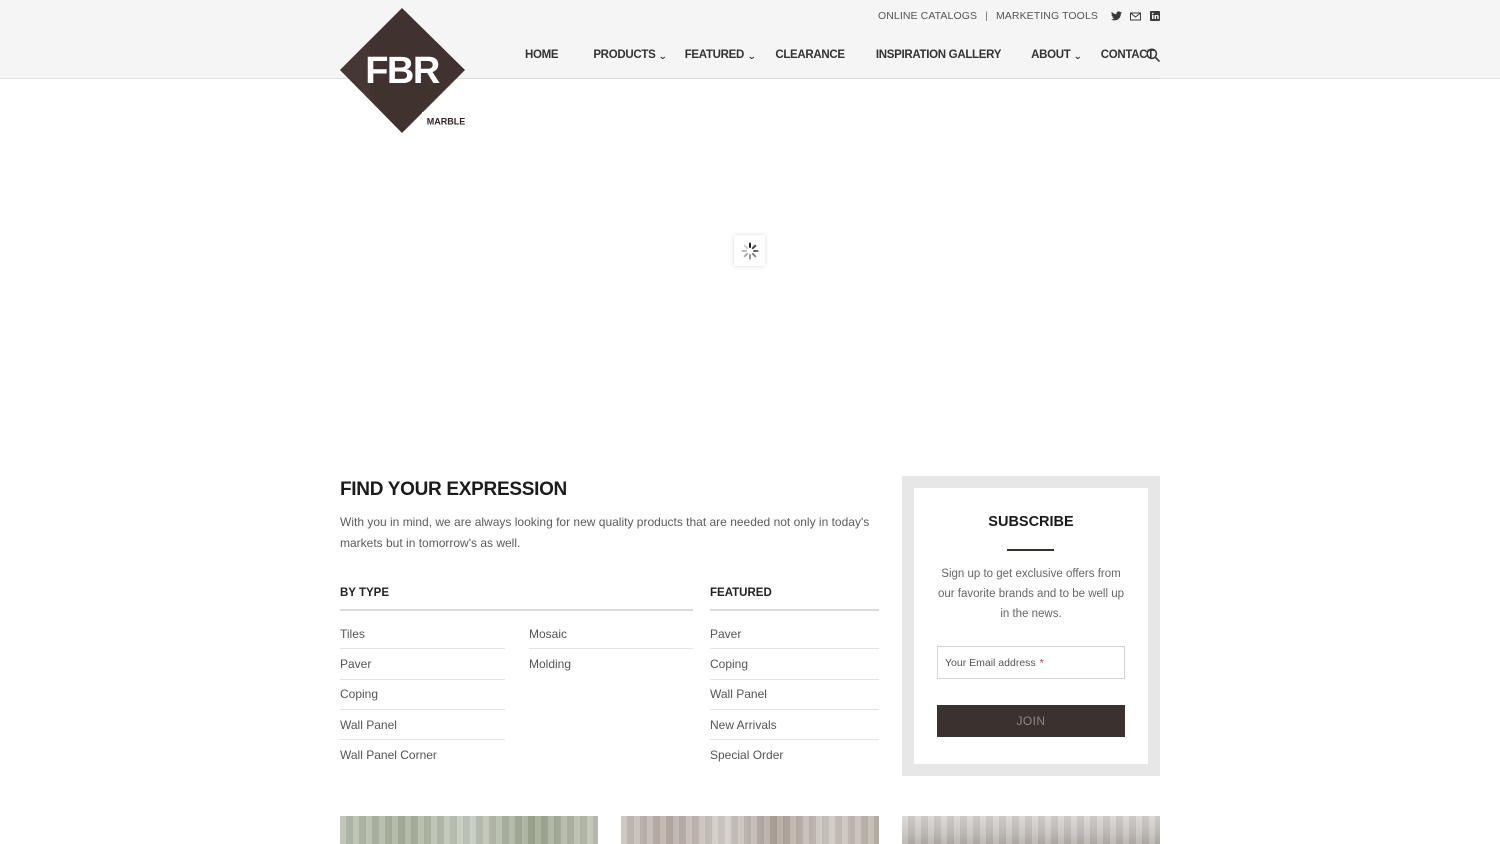 Image resolution: width=1500 pixels, height=844 pixels. What do you see at coordinates (794, 634) in the screenshot?
I see `featured-link-paver: Paver` at bounding box center [794, 634].